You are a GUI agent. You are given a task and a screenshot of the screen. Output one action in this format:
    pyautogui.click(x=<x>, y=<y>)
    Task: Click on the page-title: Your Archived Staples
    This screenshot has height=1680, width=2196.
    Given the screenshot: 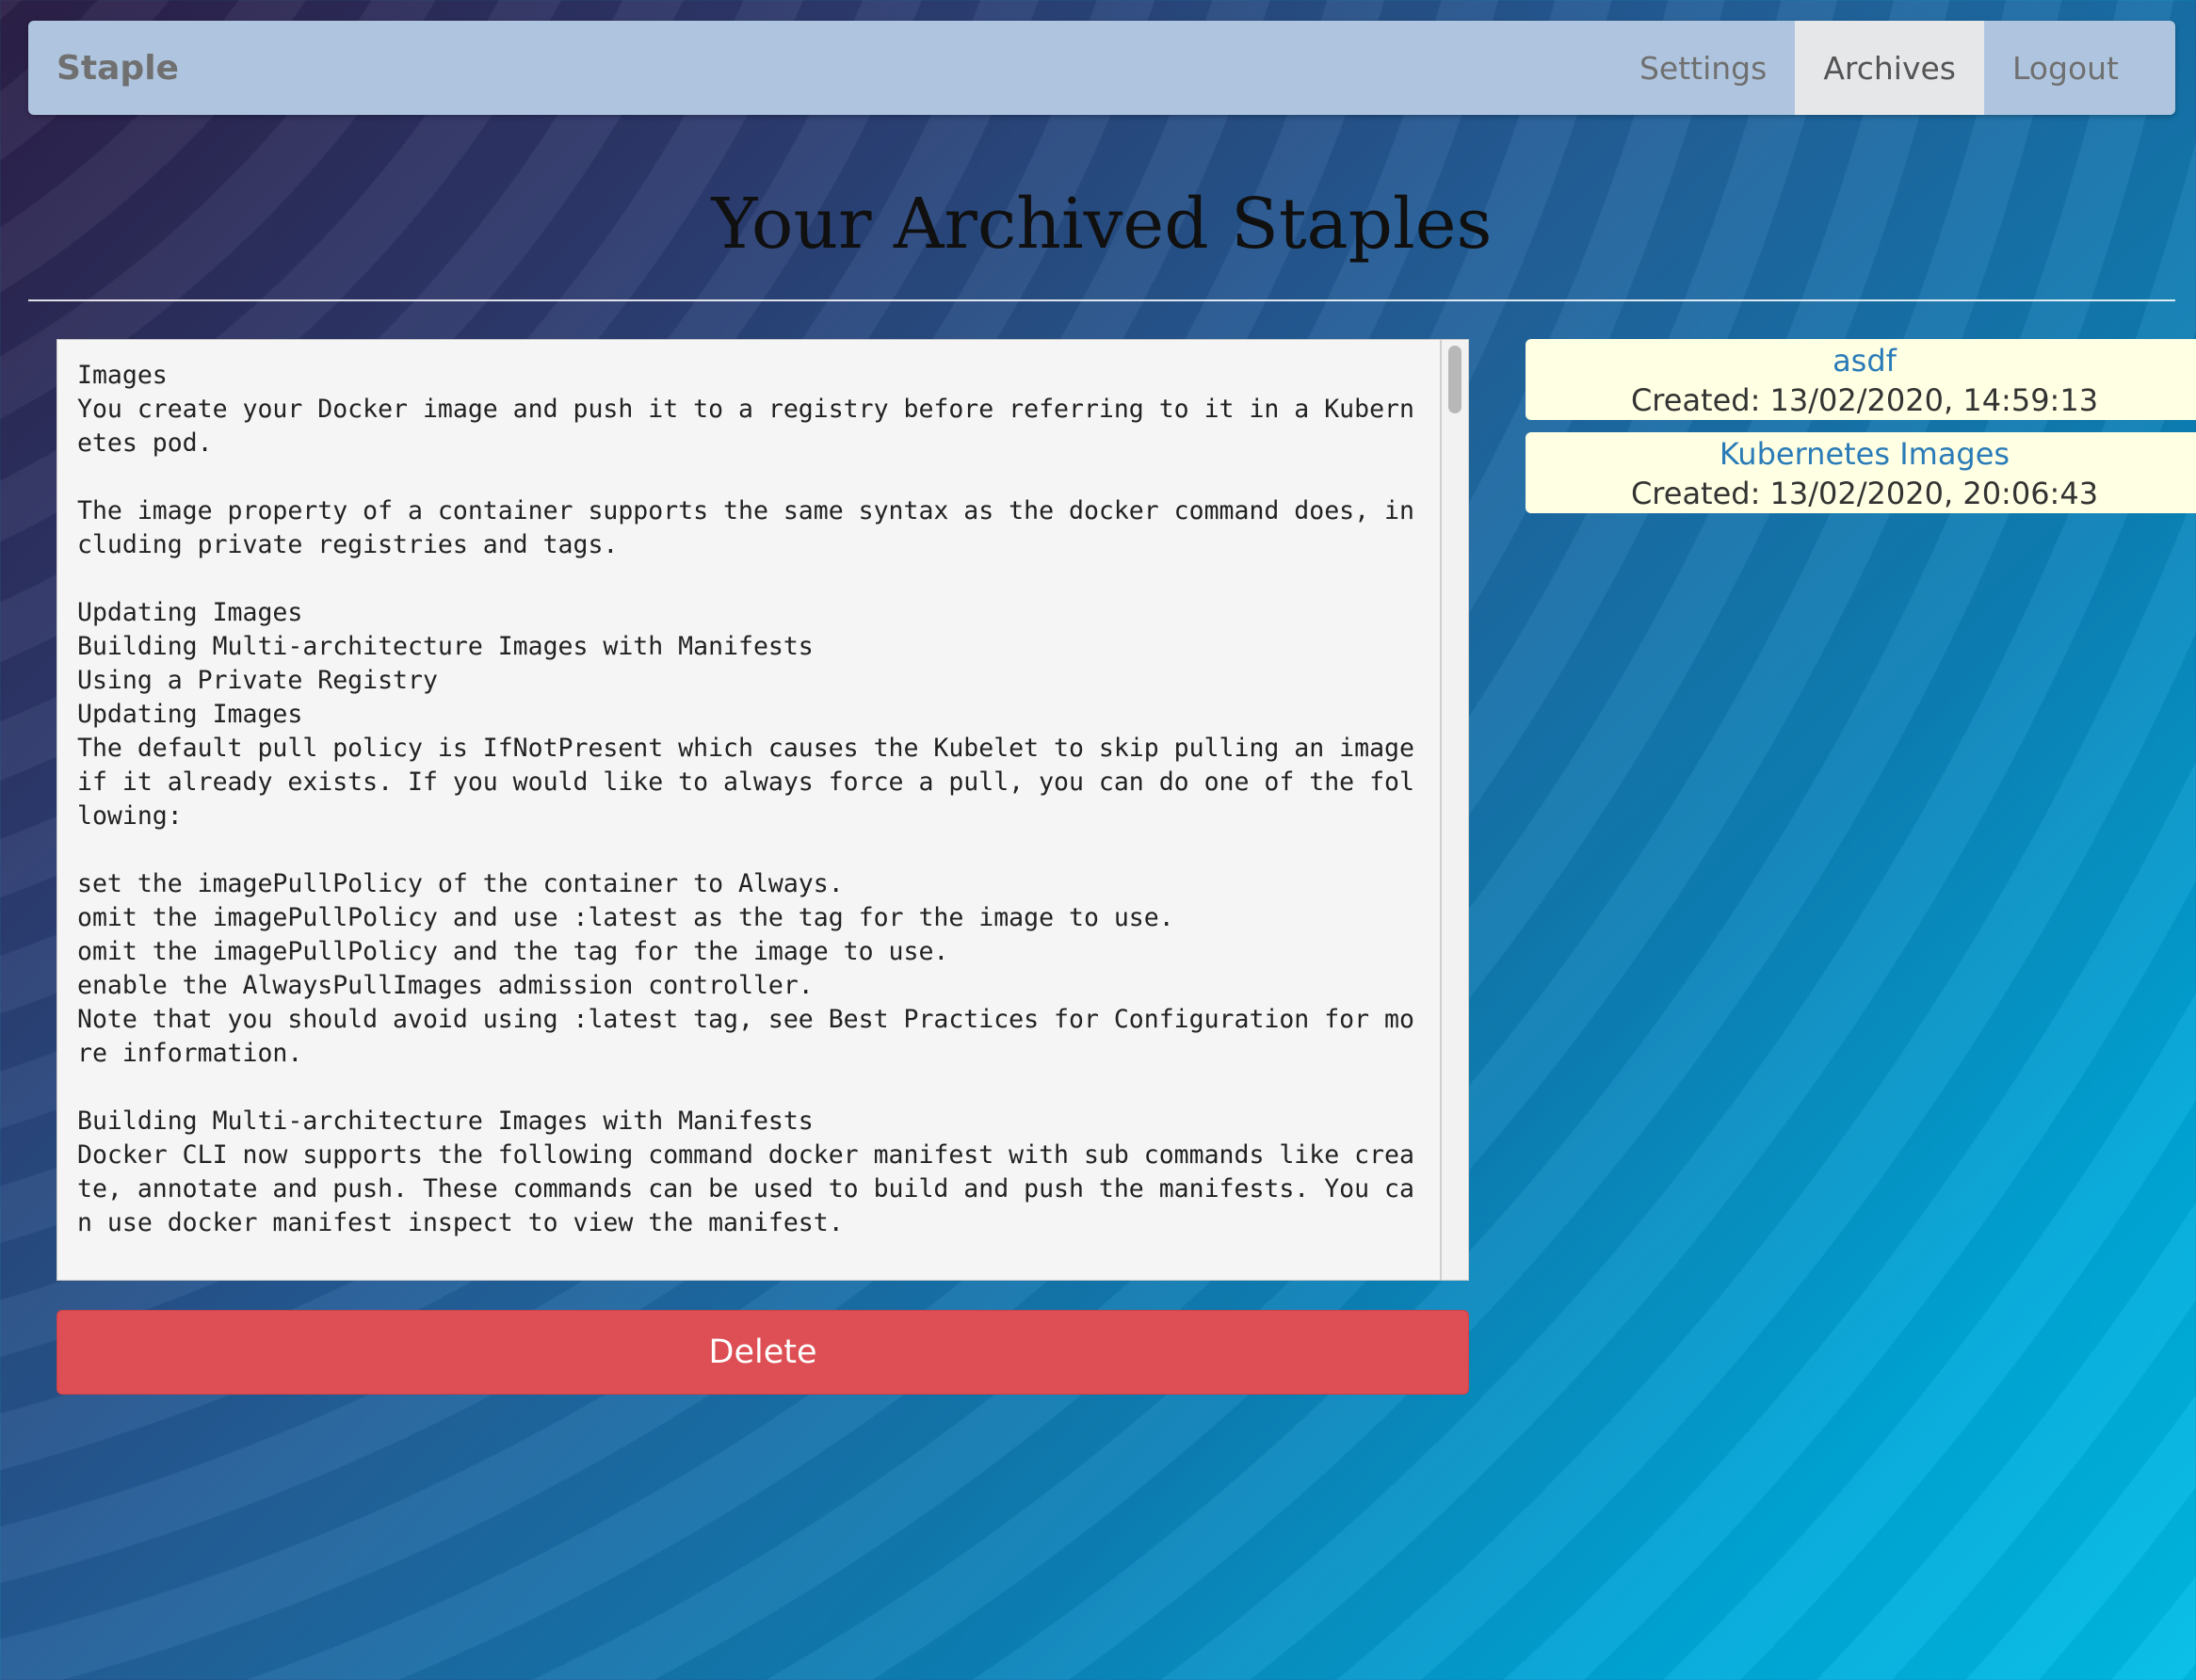 What is the action you would take?
    pyautogui.click(x=1102, y=225)
    